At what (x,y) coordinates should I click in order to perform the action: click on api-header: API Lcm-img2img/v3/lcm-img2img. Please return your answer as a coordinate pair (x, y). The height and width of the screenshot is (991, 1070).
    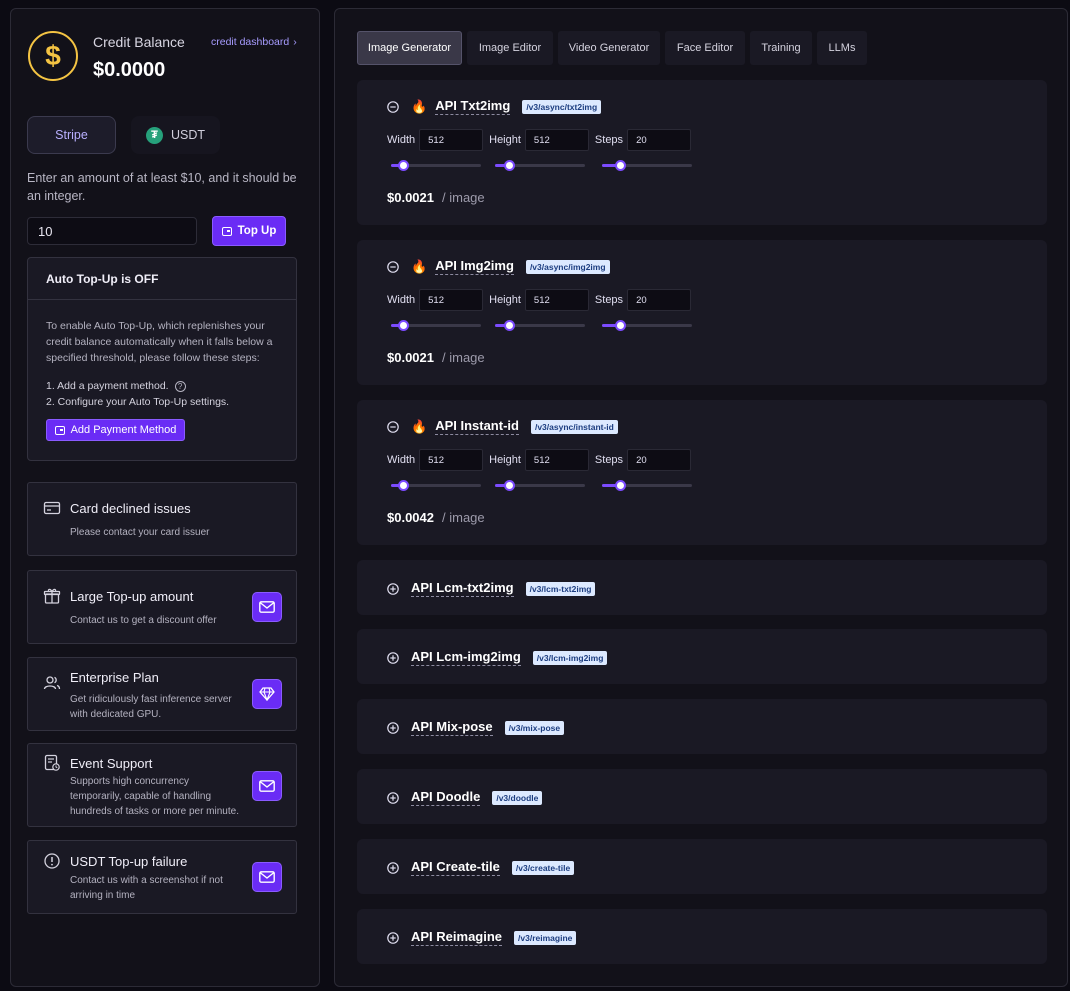
    Looking at the image, I should click on (497, 657).